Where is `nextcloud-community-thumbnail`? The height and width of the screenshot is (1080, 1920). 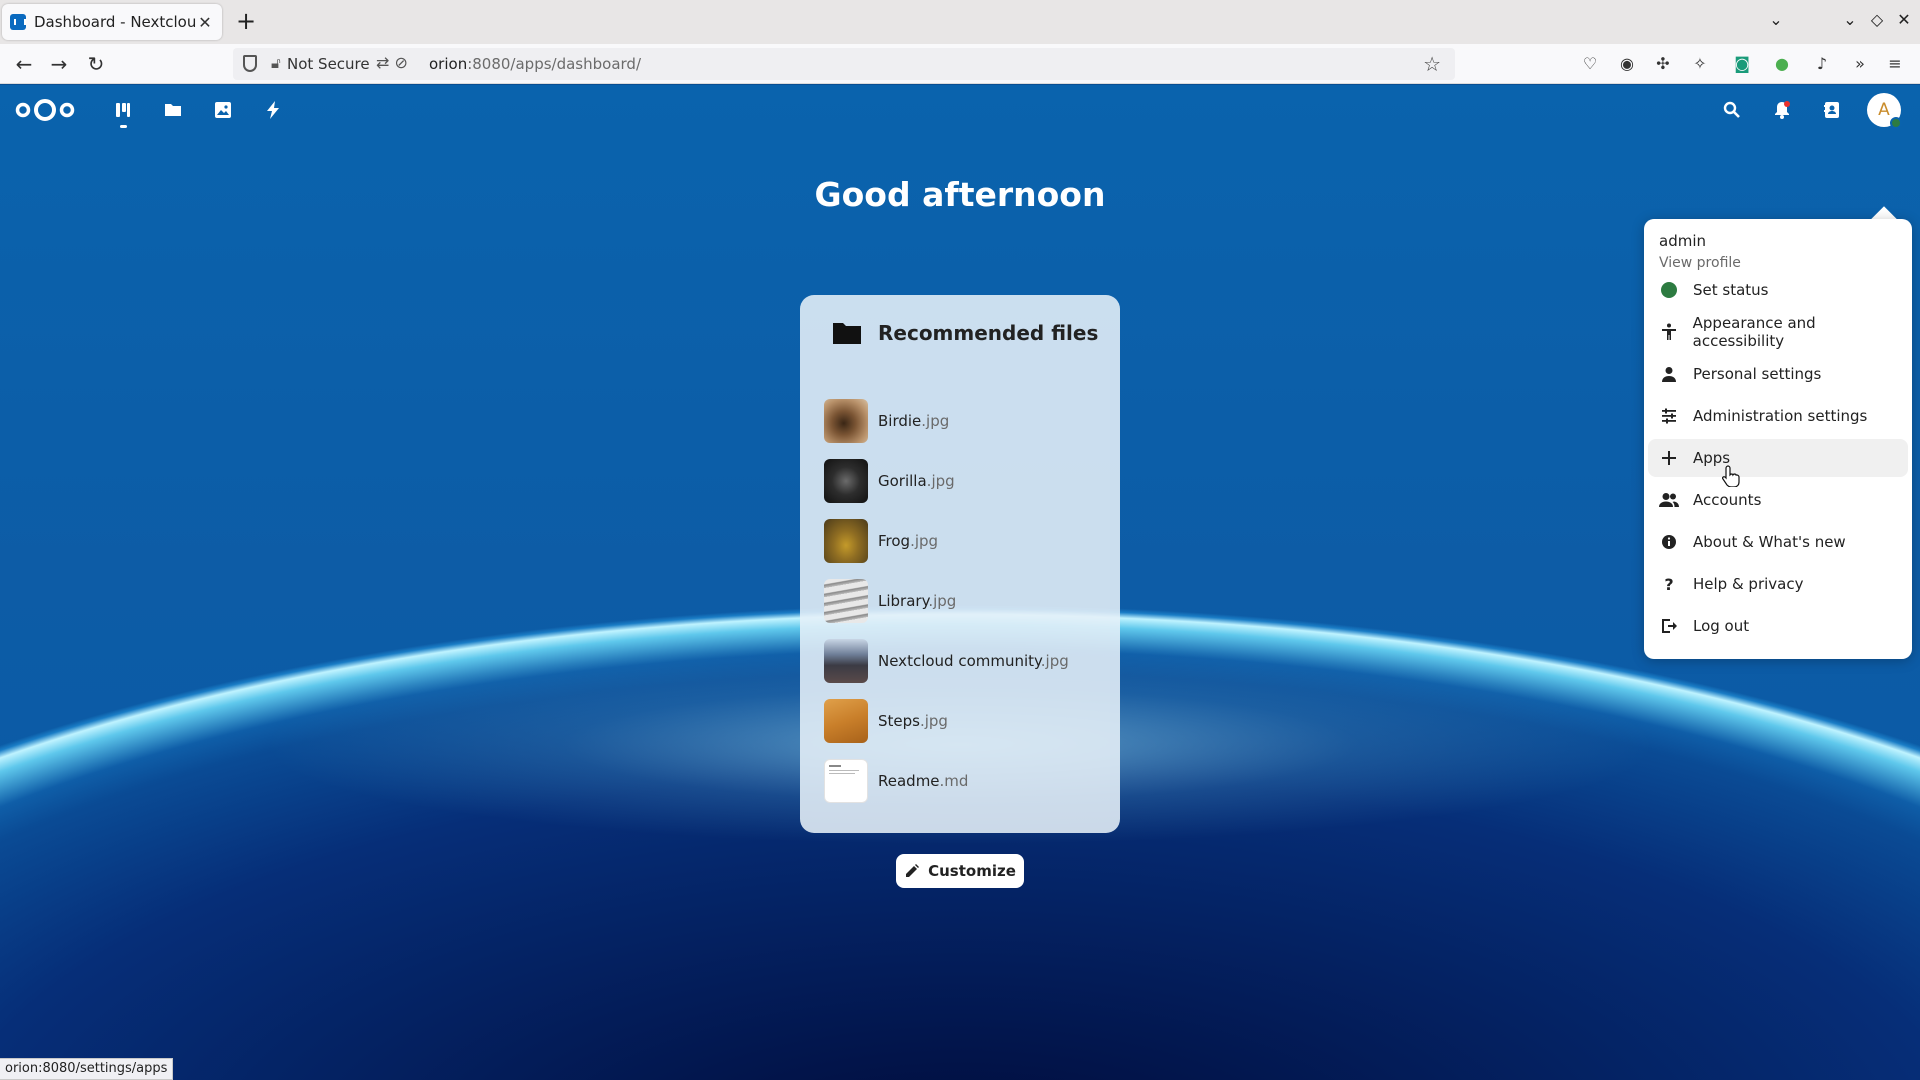 nextcloud-community-thumbnail is located at coordinates (846, 661).